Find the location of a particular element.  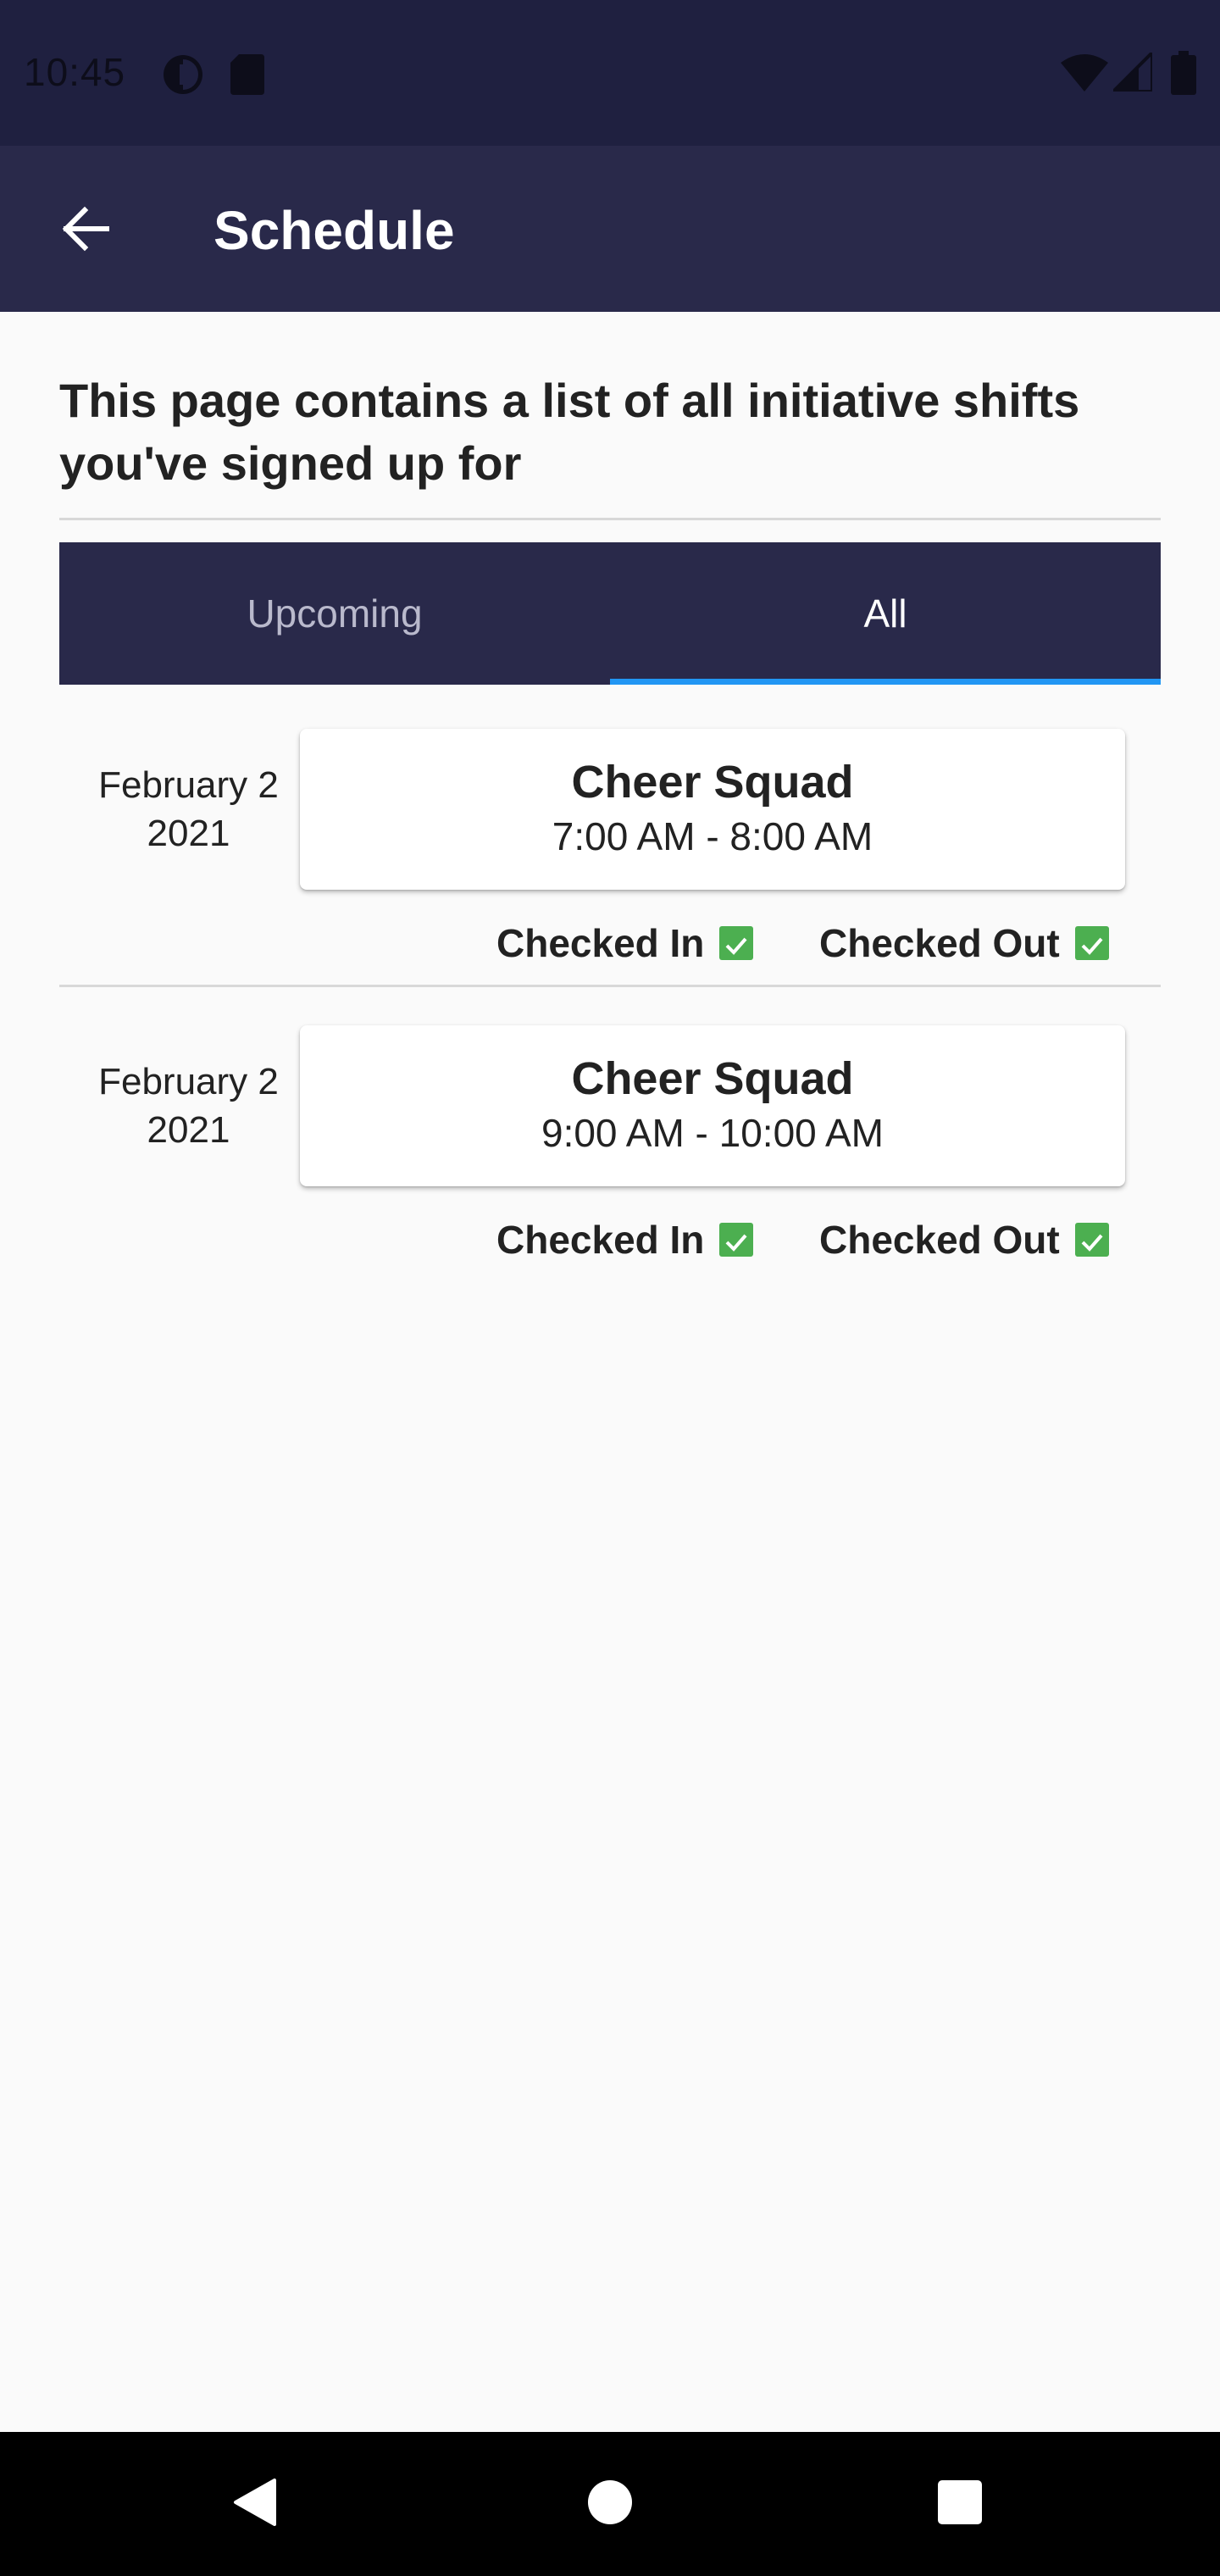

signal-icon is located at coordinates (1131, 72).